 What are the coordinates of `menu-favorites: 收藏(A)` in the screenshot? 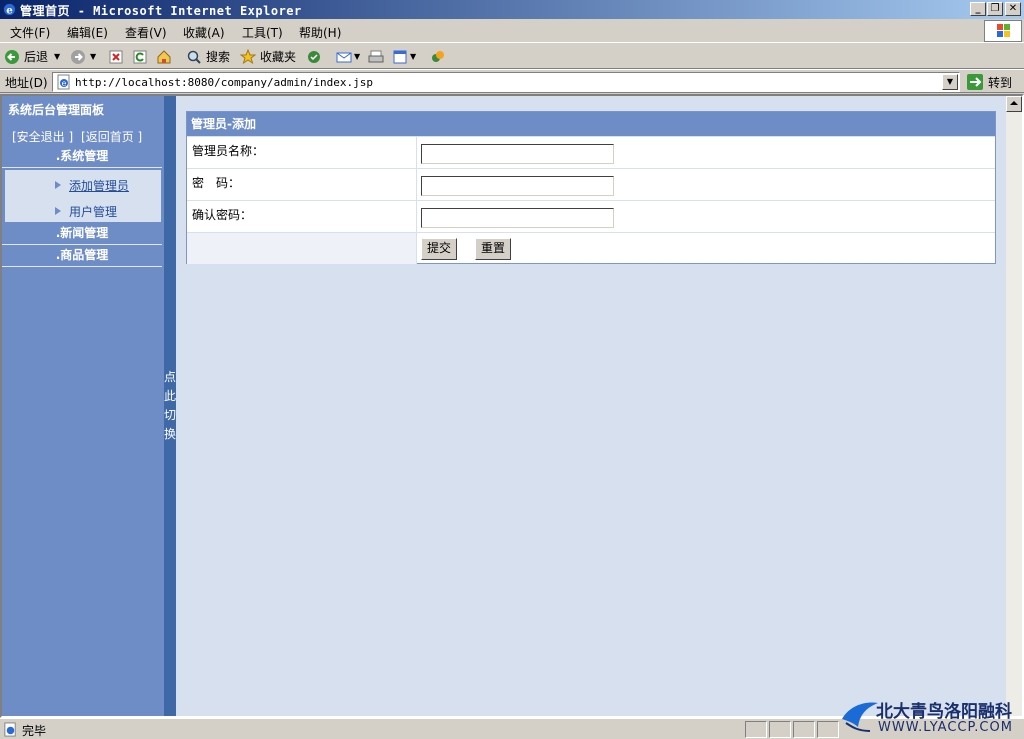 It's located at (204, 32).